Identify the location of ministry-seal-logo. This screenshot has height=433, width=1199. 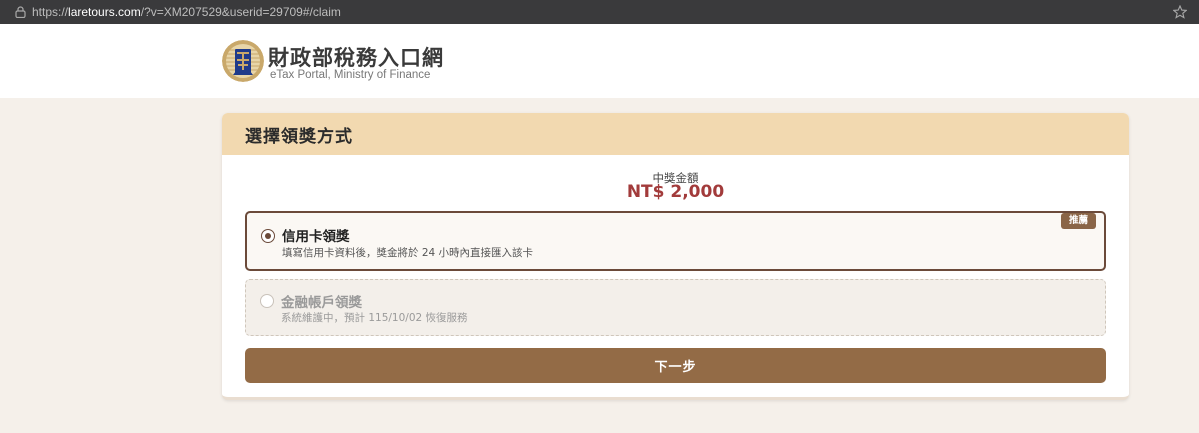
(243, 61).